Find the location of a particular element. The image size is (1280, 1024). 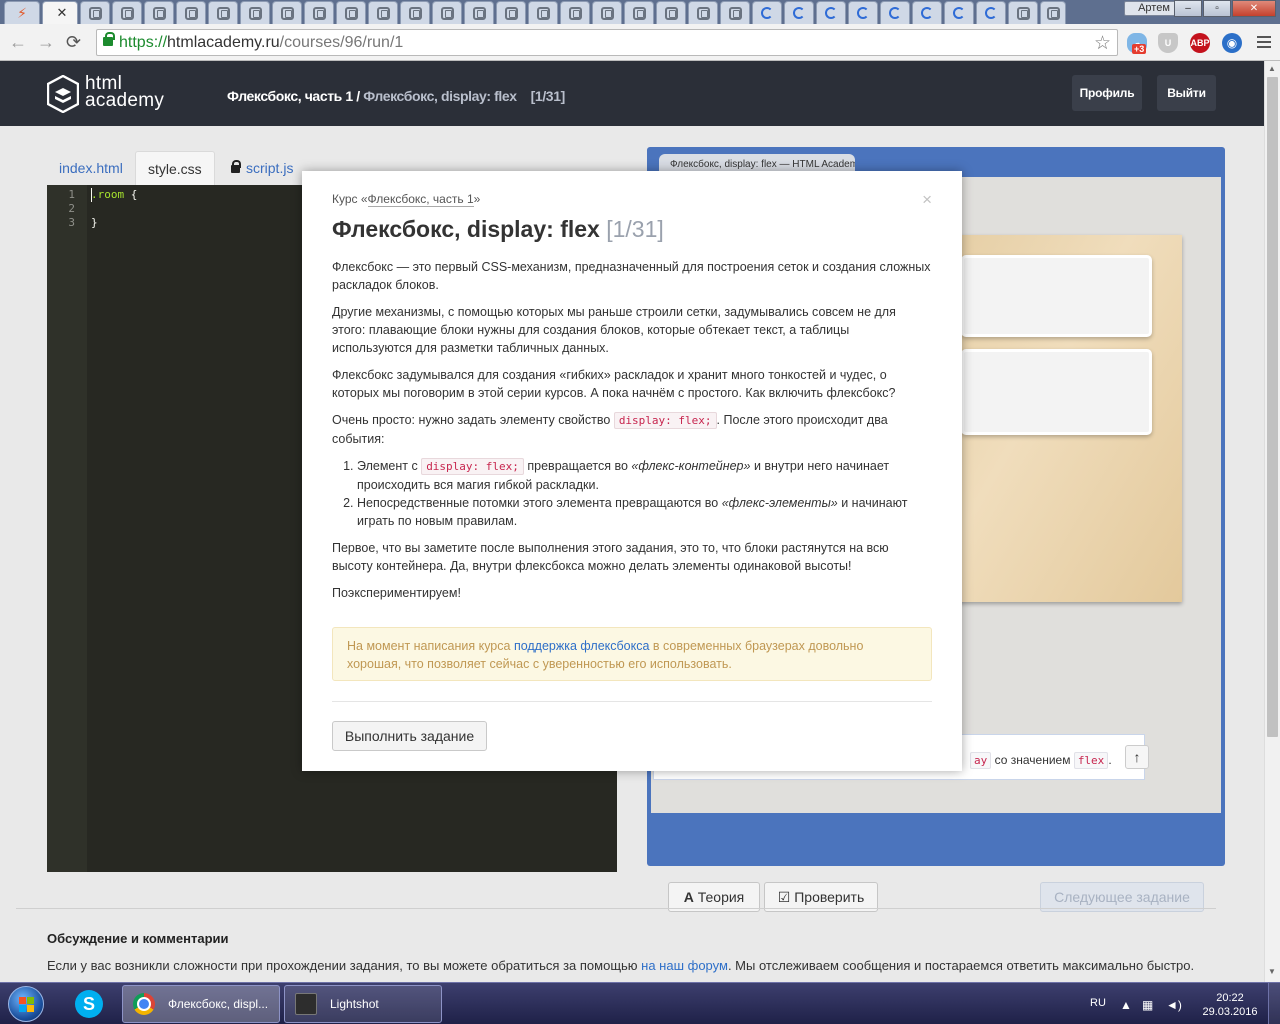

profile-button: Профиль is located at coordinates (1107, 93).